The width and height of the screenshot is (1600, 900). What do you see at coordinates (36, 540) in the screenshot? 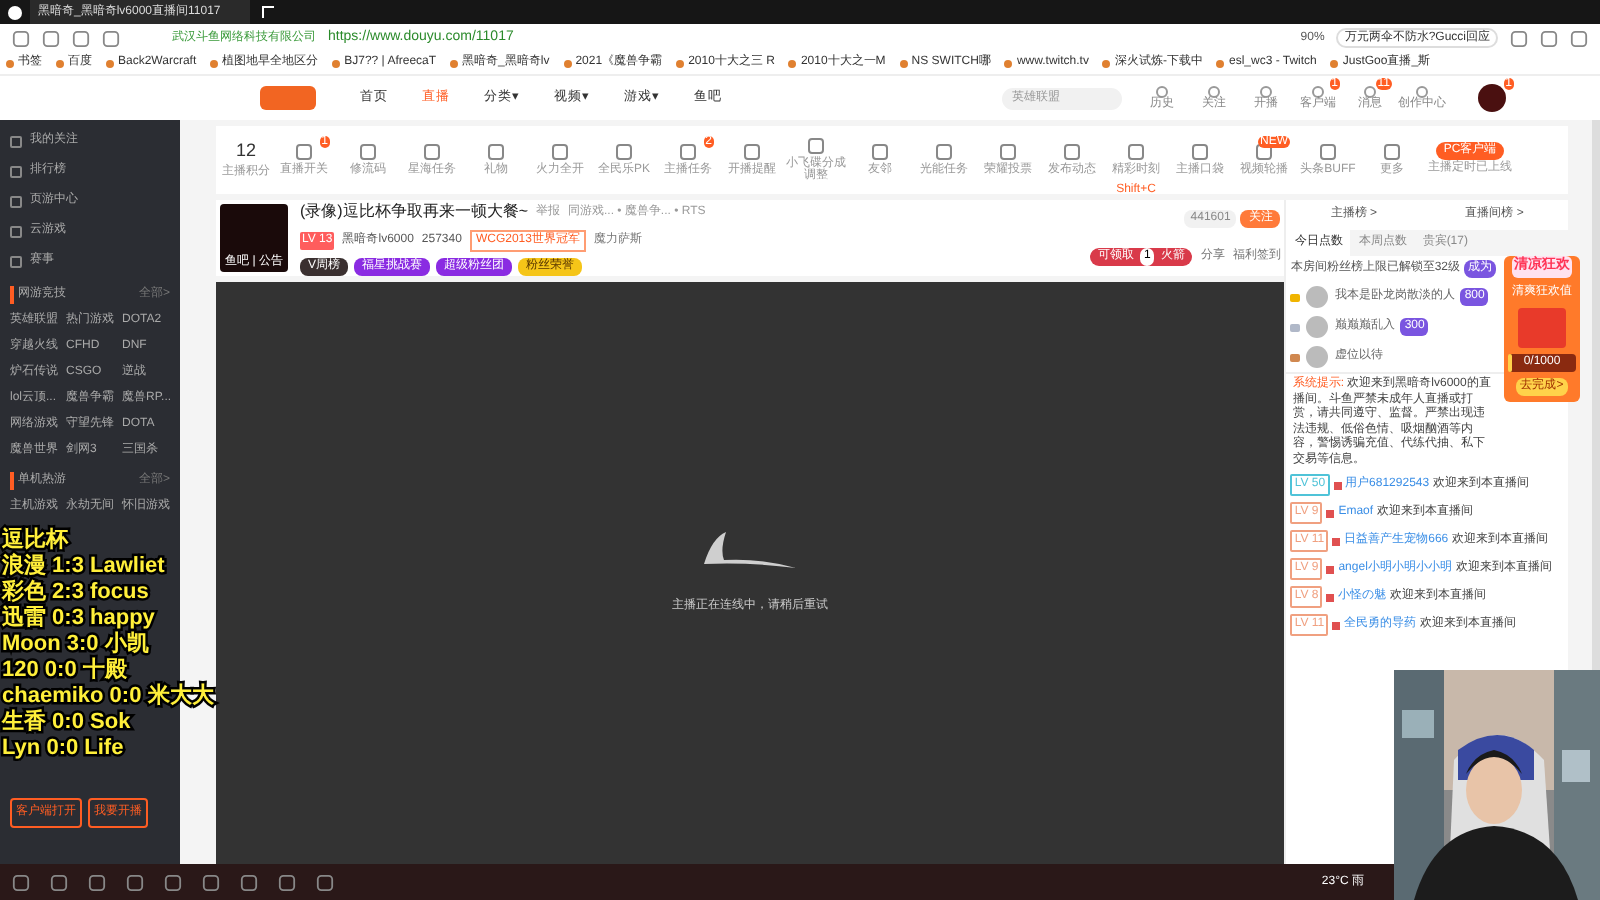
I see `score-line: 逗比杯` at bounding box center [36, 540].